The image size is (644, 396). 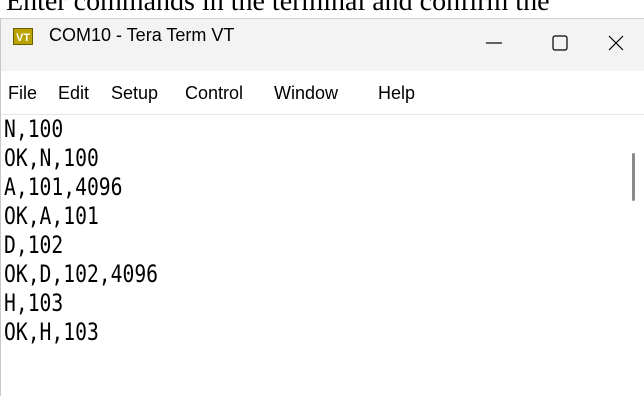 What do you see at coordinates (73, 93) in the screenshot?
I see `menu-edit: Edit` at bounding box center [73, 93].